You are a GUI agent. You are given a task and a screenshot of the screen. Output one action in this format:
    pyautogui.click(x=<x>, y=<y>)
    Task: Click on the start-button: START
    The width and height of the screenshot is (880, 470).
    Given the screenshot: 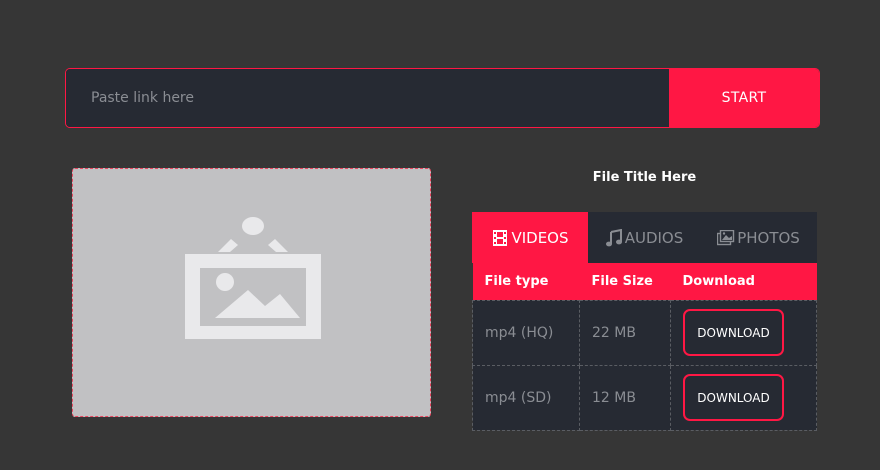 What is the action you would take?
    pyautogui.click(x=744, y=98)
    